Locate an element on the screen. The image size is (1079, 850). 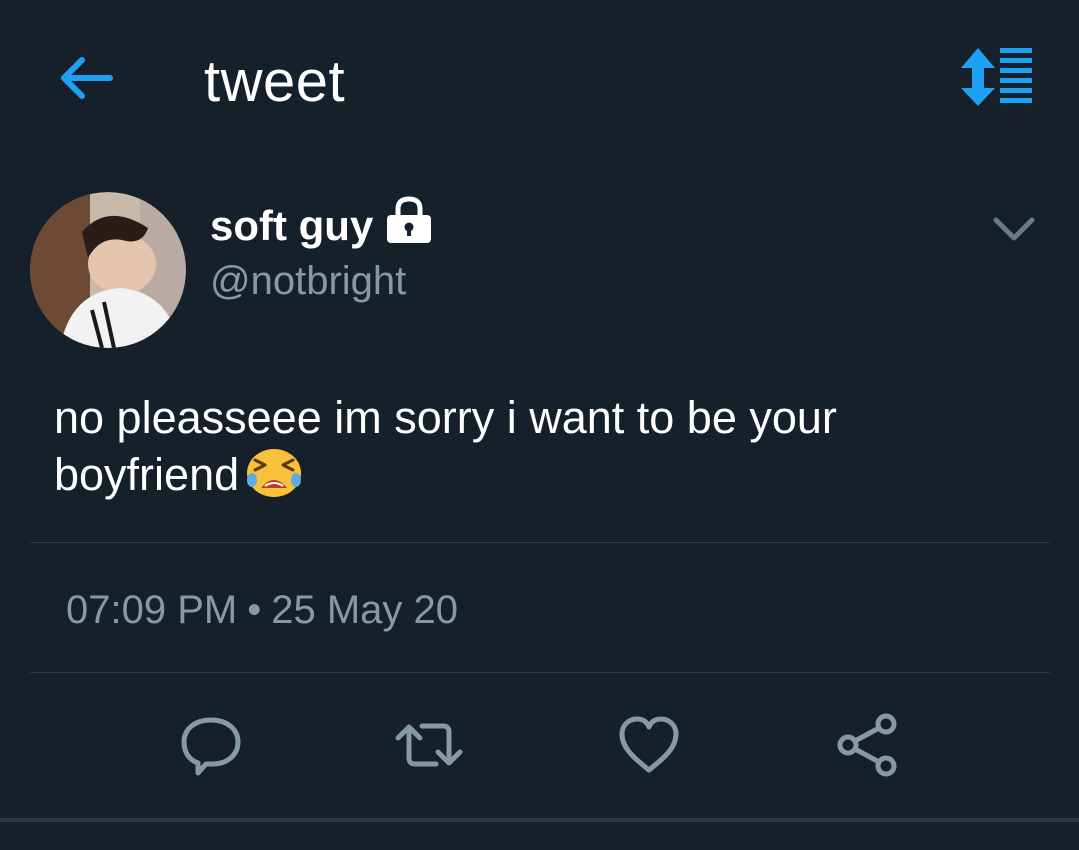
author-handle: @notbright is located at coordinates (308, 281).